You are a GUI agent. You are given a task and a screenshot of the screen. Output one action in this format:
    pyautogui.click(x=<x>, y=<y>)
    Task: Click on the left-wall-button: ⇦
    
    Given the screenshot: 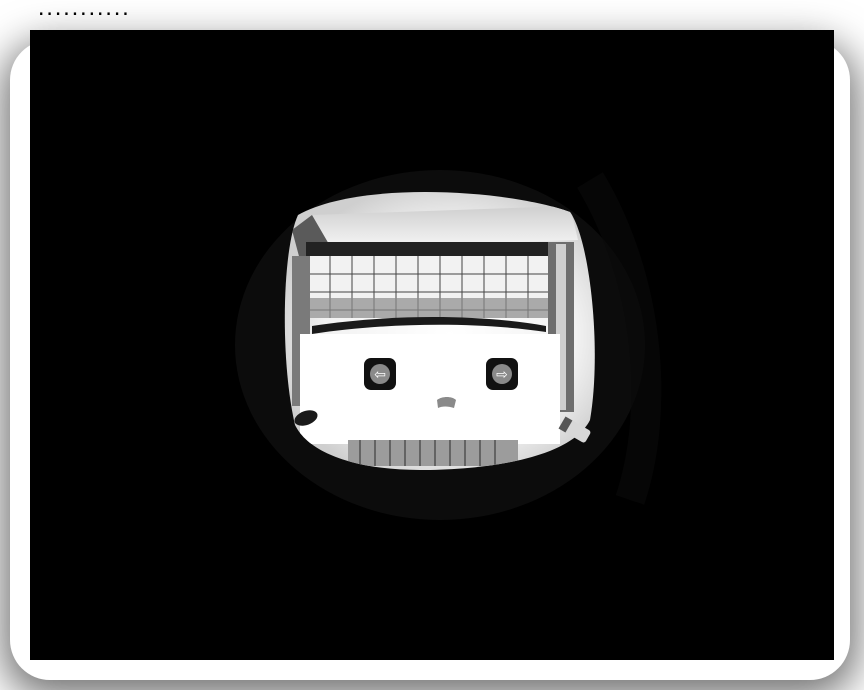 What is the action you would take?
    pyautogui.click(x=380, y=374)
    